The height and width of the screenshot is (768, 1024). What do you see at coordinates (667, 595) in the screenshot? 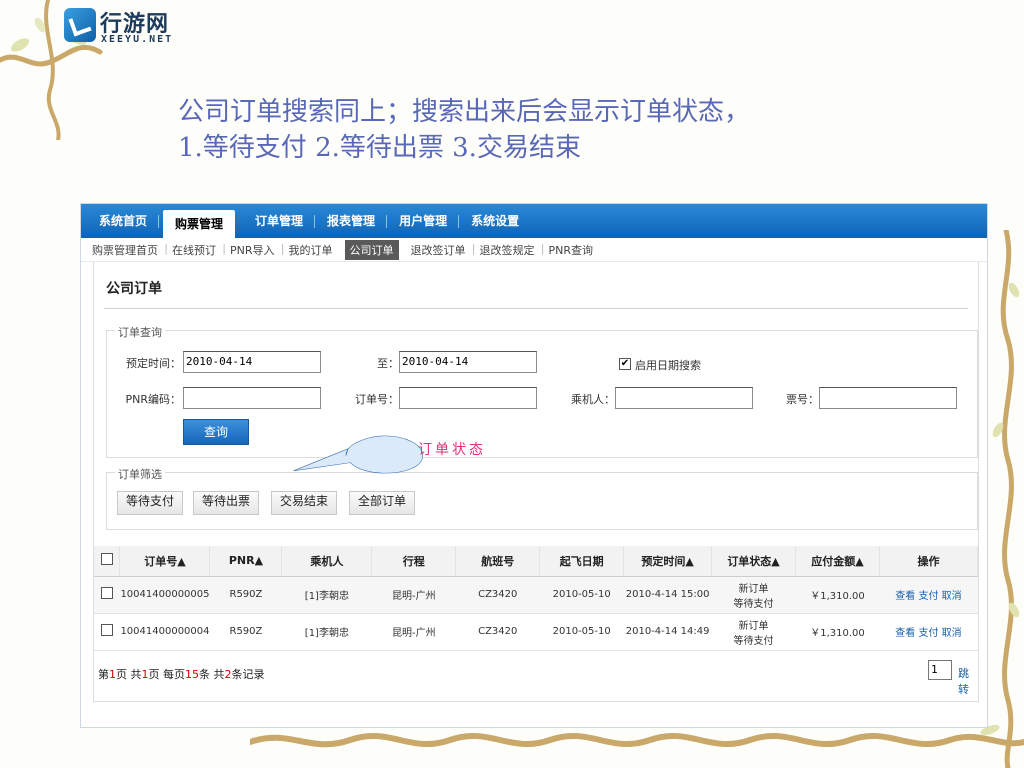
I see `book-time-cell: 2010-4-14 15:00` at bounding box center [667, 595].